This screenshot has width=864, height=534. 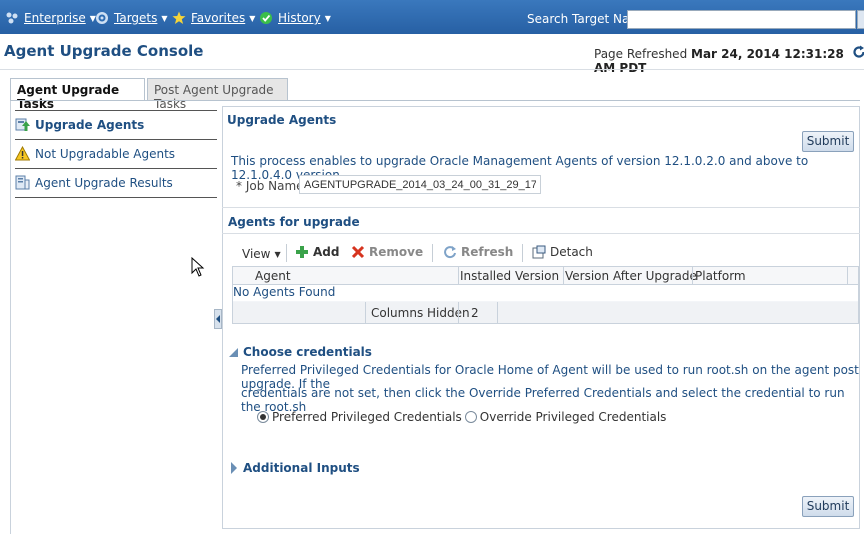 I want to click on nav-favorites: Favorites ▼, so click(x=213, y=18).